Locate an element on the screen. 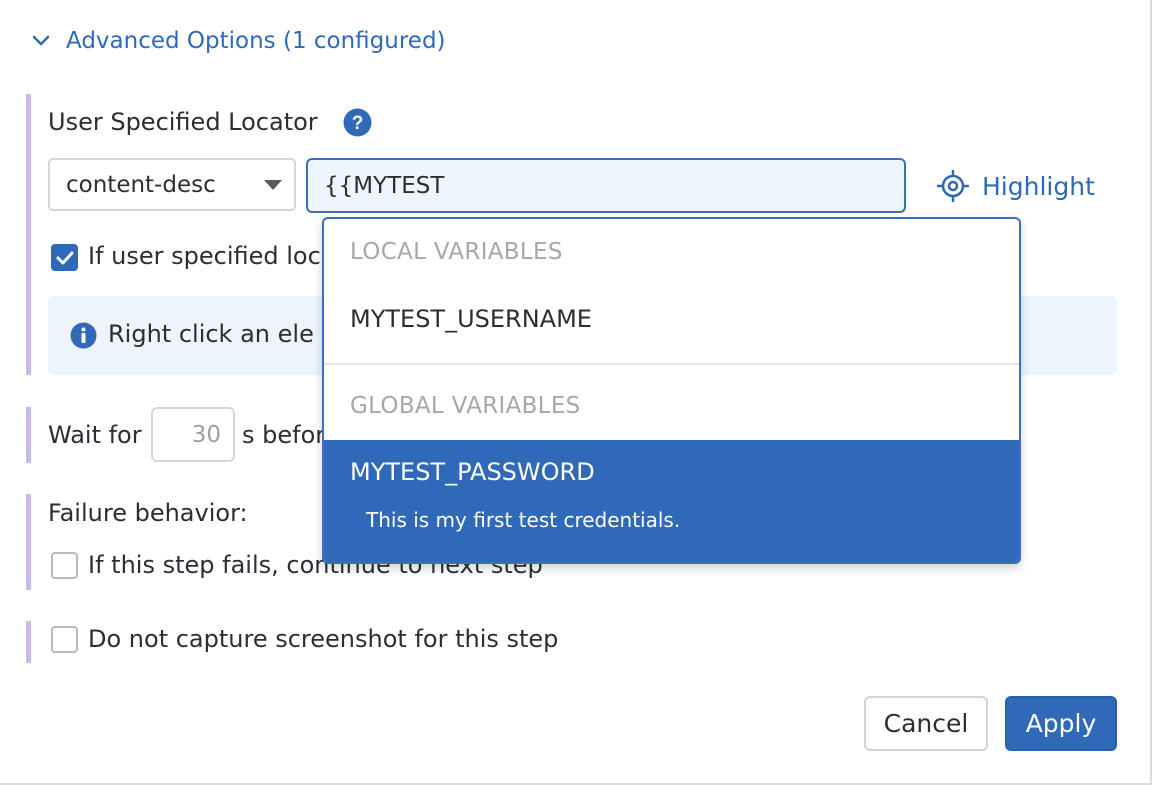  no-screenshot-label: Do not capture screenshot for this step is located at coordinates (323, 639).